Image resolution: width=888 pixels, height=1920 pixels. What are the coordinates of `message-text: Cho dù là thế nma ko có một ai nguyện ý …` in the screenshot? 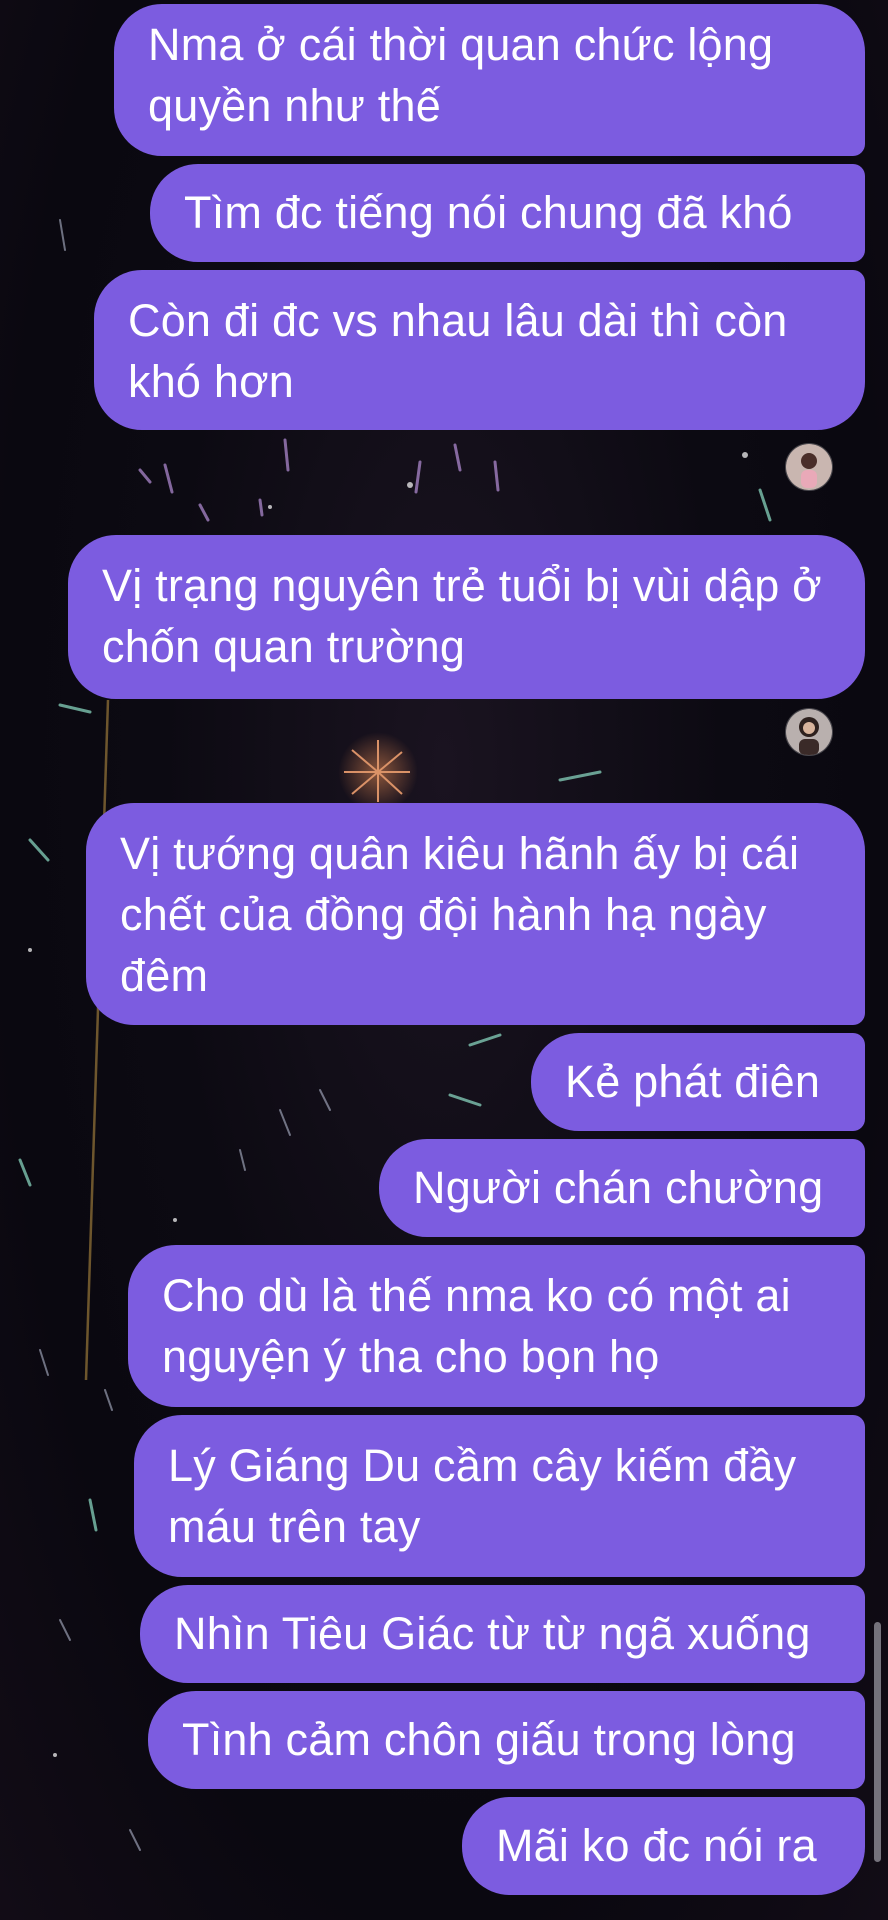 It's located at (476, 1326).